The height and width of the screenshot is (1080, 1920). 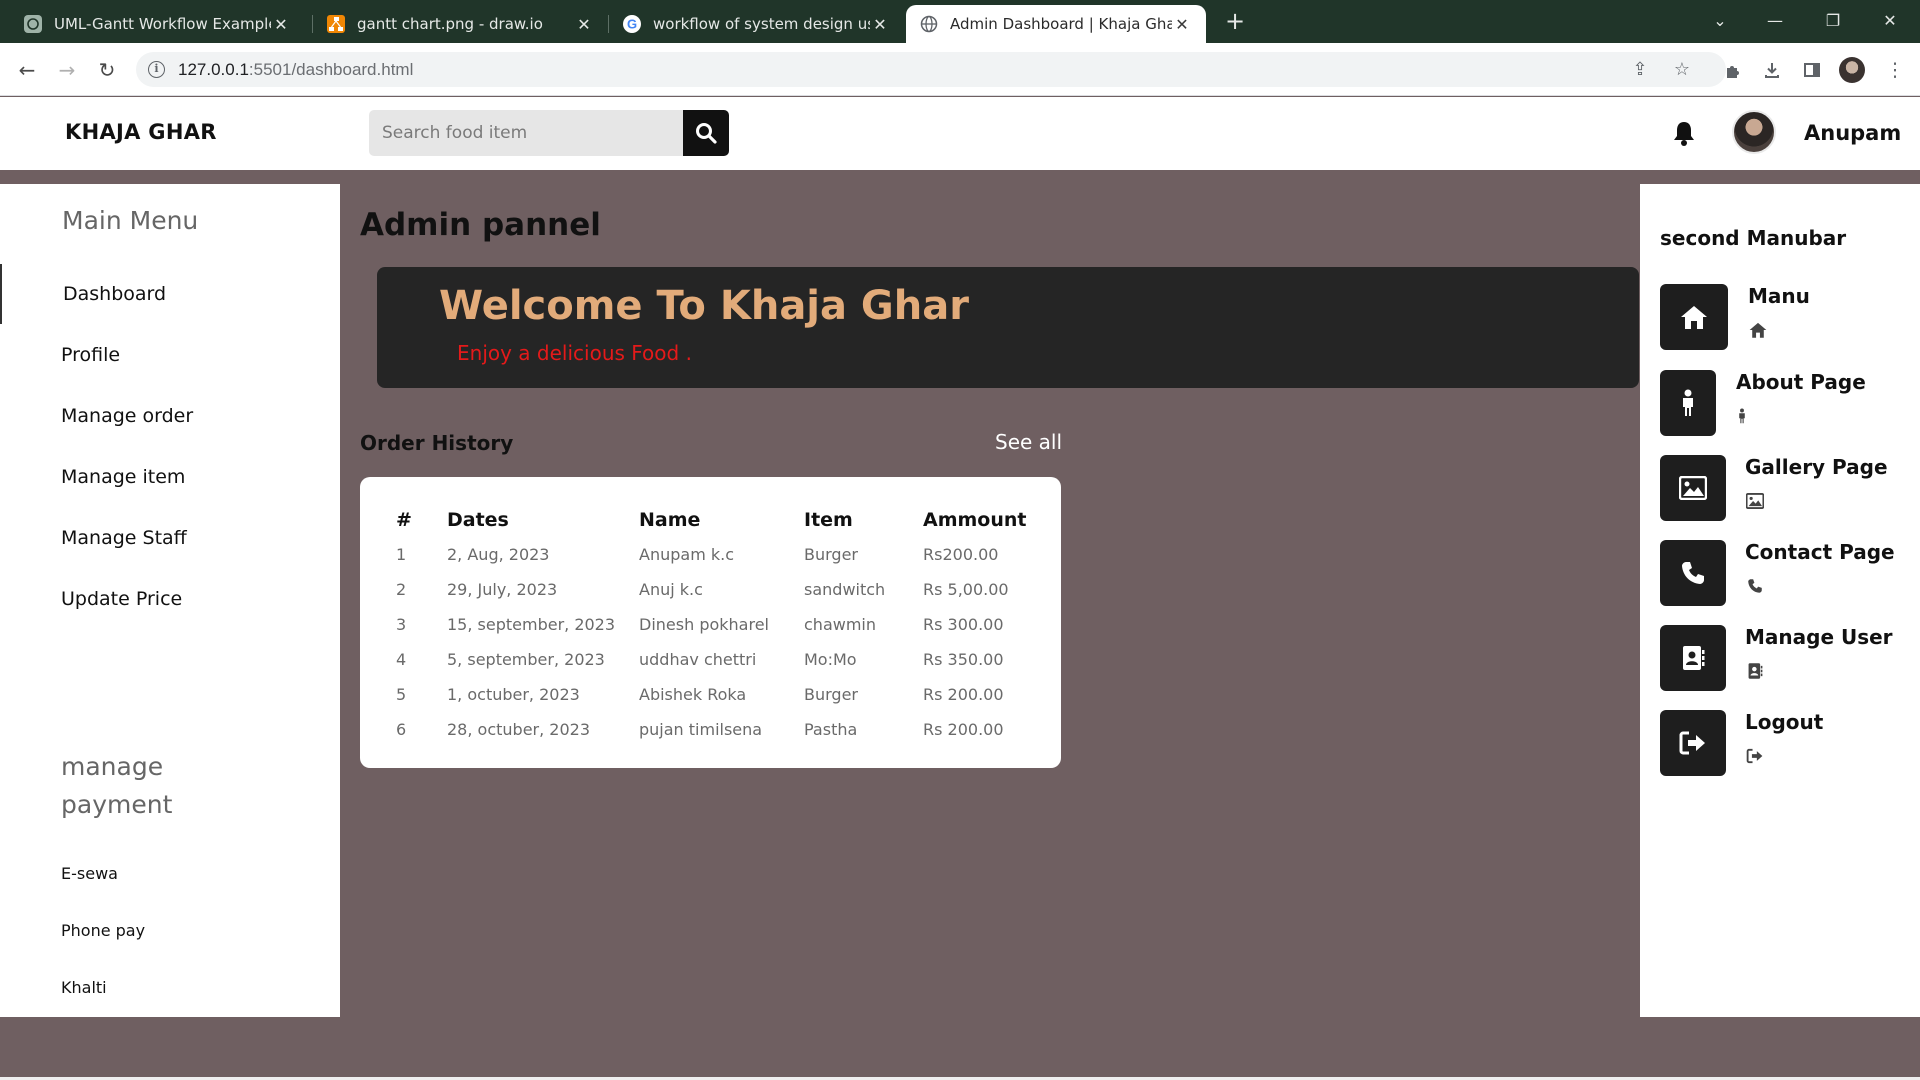 I want to click on rside-item-gallery: Gallery Page, so click(x=1785, y=488).